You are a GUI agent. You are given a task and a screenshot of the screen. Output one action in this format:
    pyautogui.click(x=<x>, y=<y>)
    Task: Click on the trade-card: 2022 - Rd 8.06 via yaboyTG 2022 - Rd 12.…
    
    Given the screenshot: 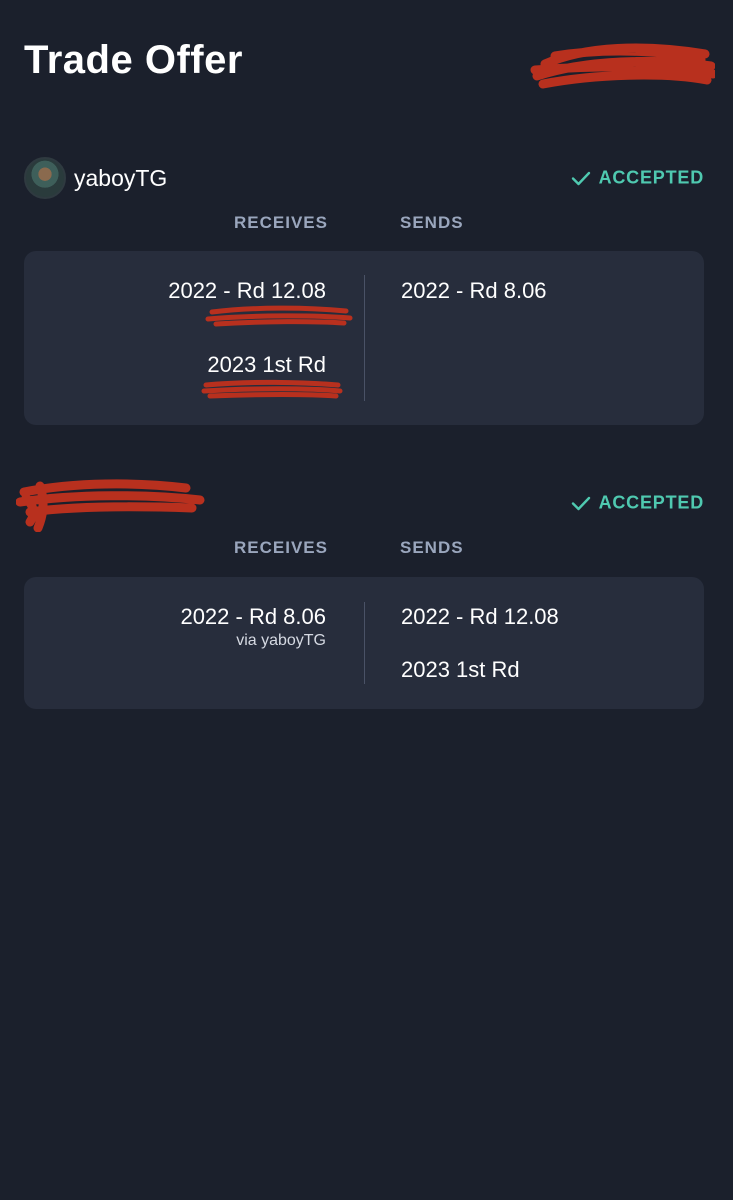 What is the action you would take?
    pyautogui.click(x=364, y=643)
    